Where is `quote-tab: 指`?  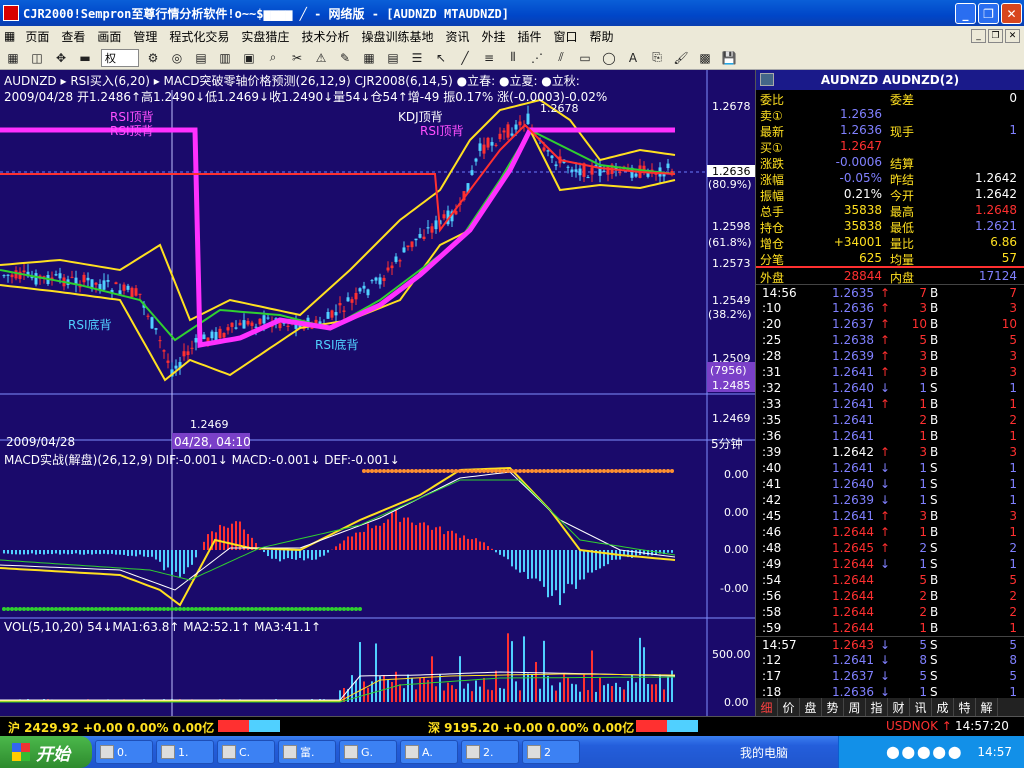
quote-tab: 指 is located at coordinates (877, 707).